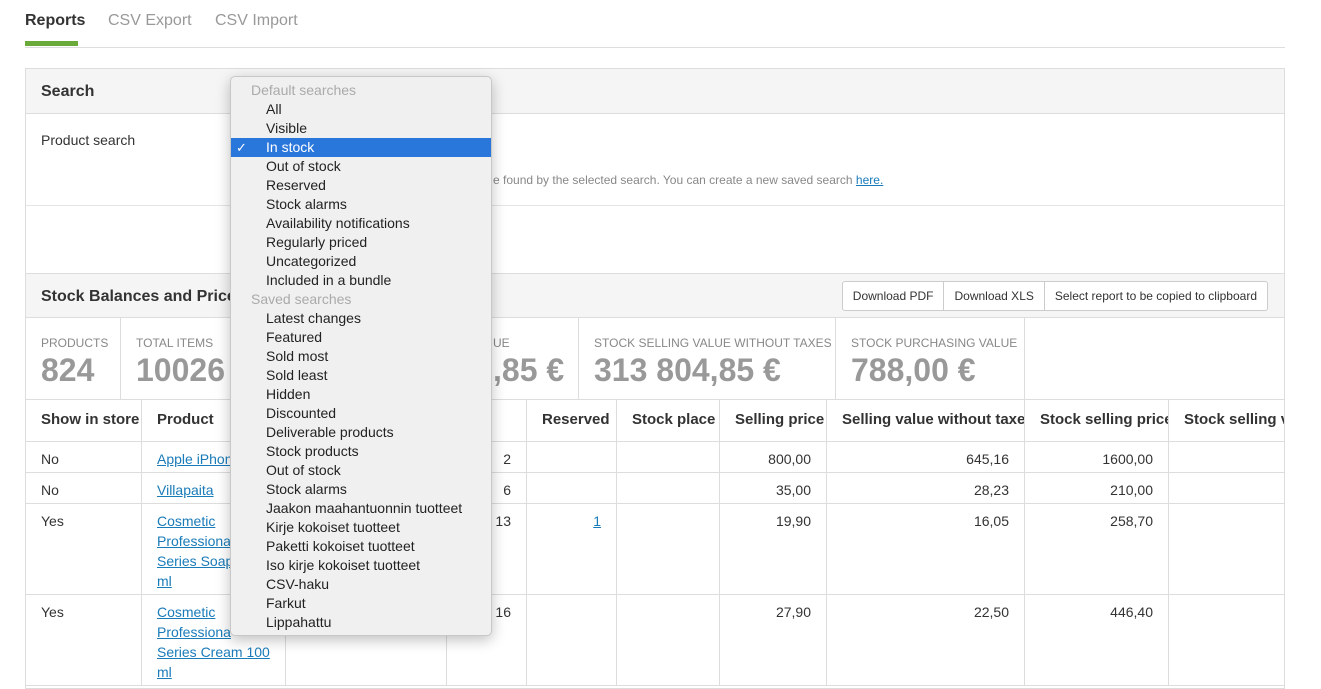 This screenshot has height=689, width=1321. Describe the element at coordinates (75, 343) in the screenshot. I see `stat-label: PRODUCTS` at that location.